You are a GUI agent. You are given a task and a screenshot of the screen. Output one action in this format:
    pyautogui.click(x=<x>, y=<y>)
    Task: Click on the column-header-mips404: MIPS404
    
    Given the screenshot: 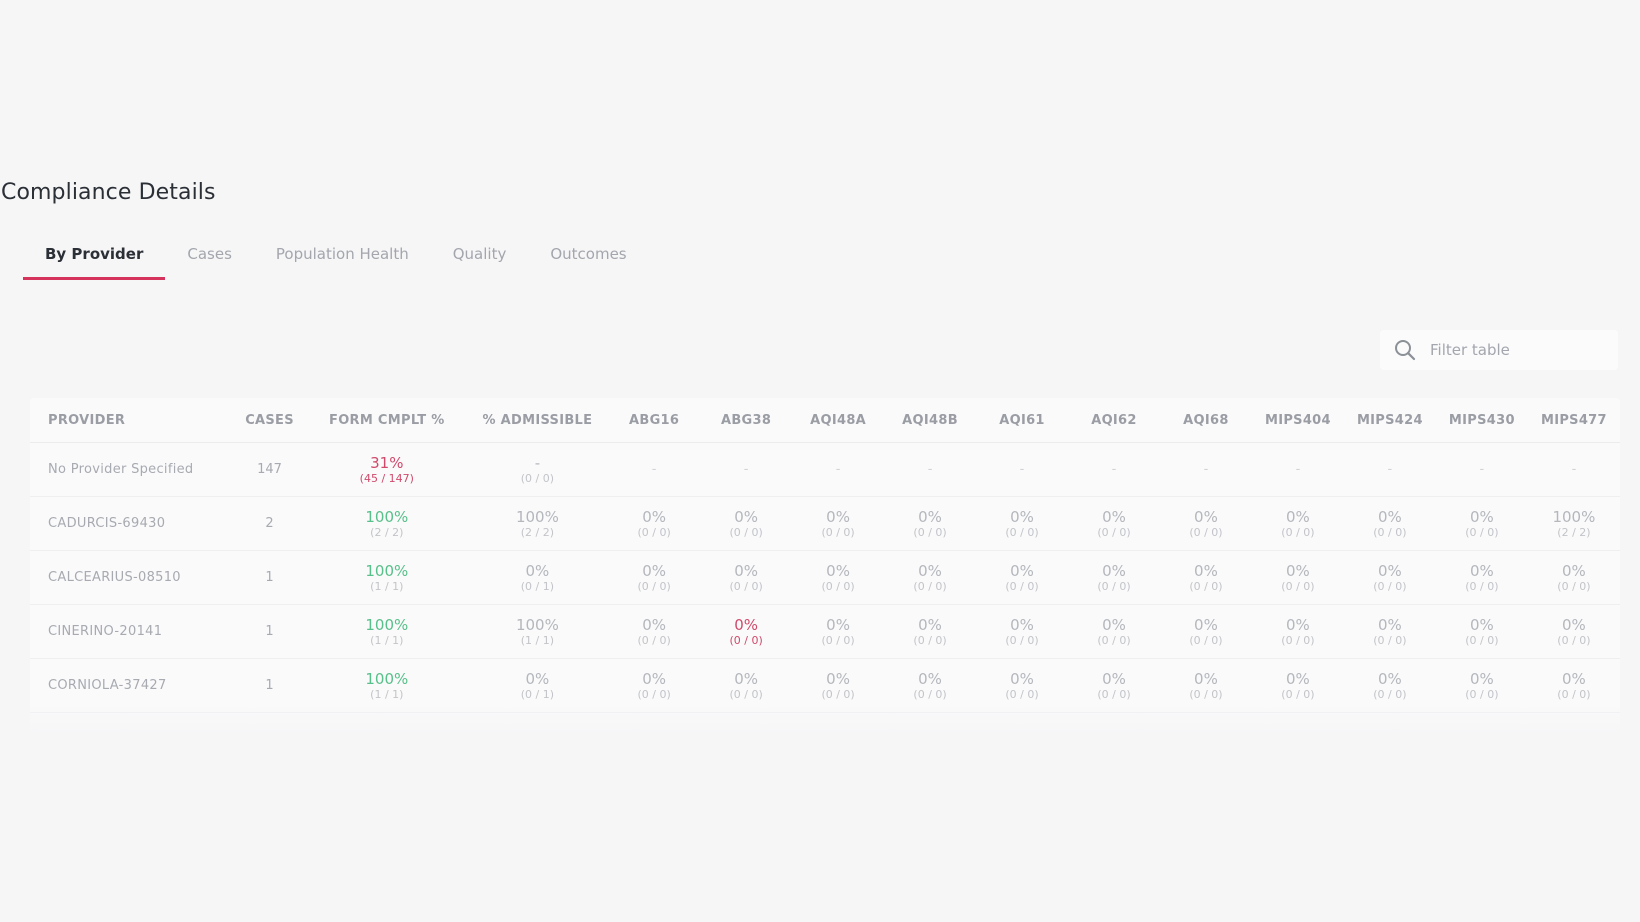 What is the action you would take?
    pyautogui.click(x=1297, y=420)
    